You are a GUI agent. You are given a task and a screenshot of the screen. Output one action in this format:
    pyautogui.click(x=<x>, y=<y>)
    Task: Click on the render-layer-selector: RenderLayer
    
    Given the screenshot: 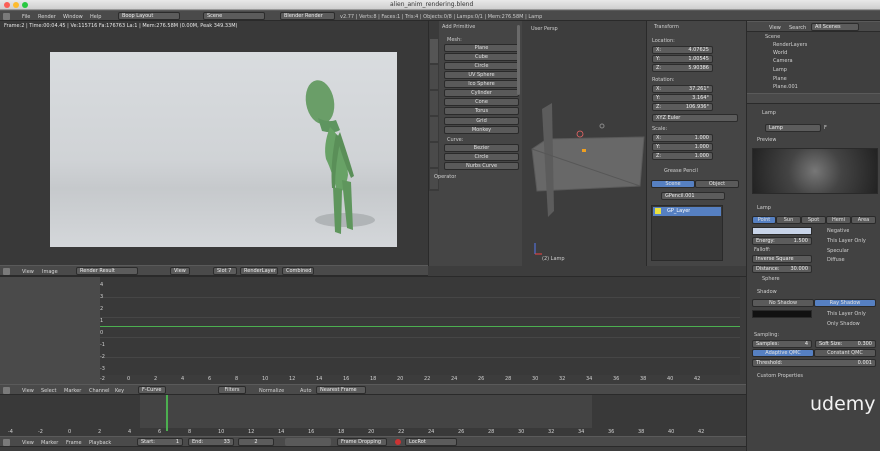 What is the action you would take?
    pyautogui.click(x=259, y=271)
    